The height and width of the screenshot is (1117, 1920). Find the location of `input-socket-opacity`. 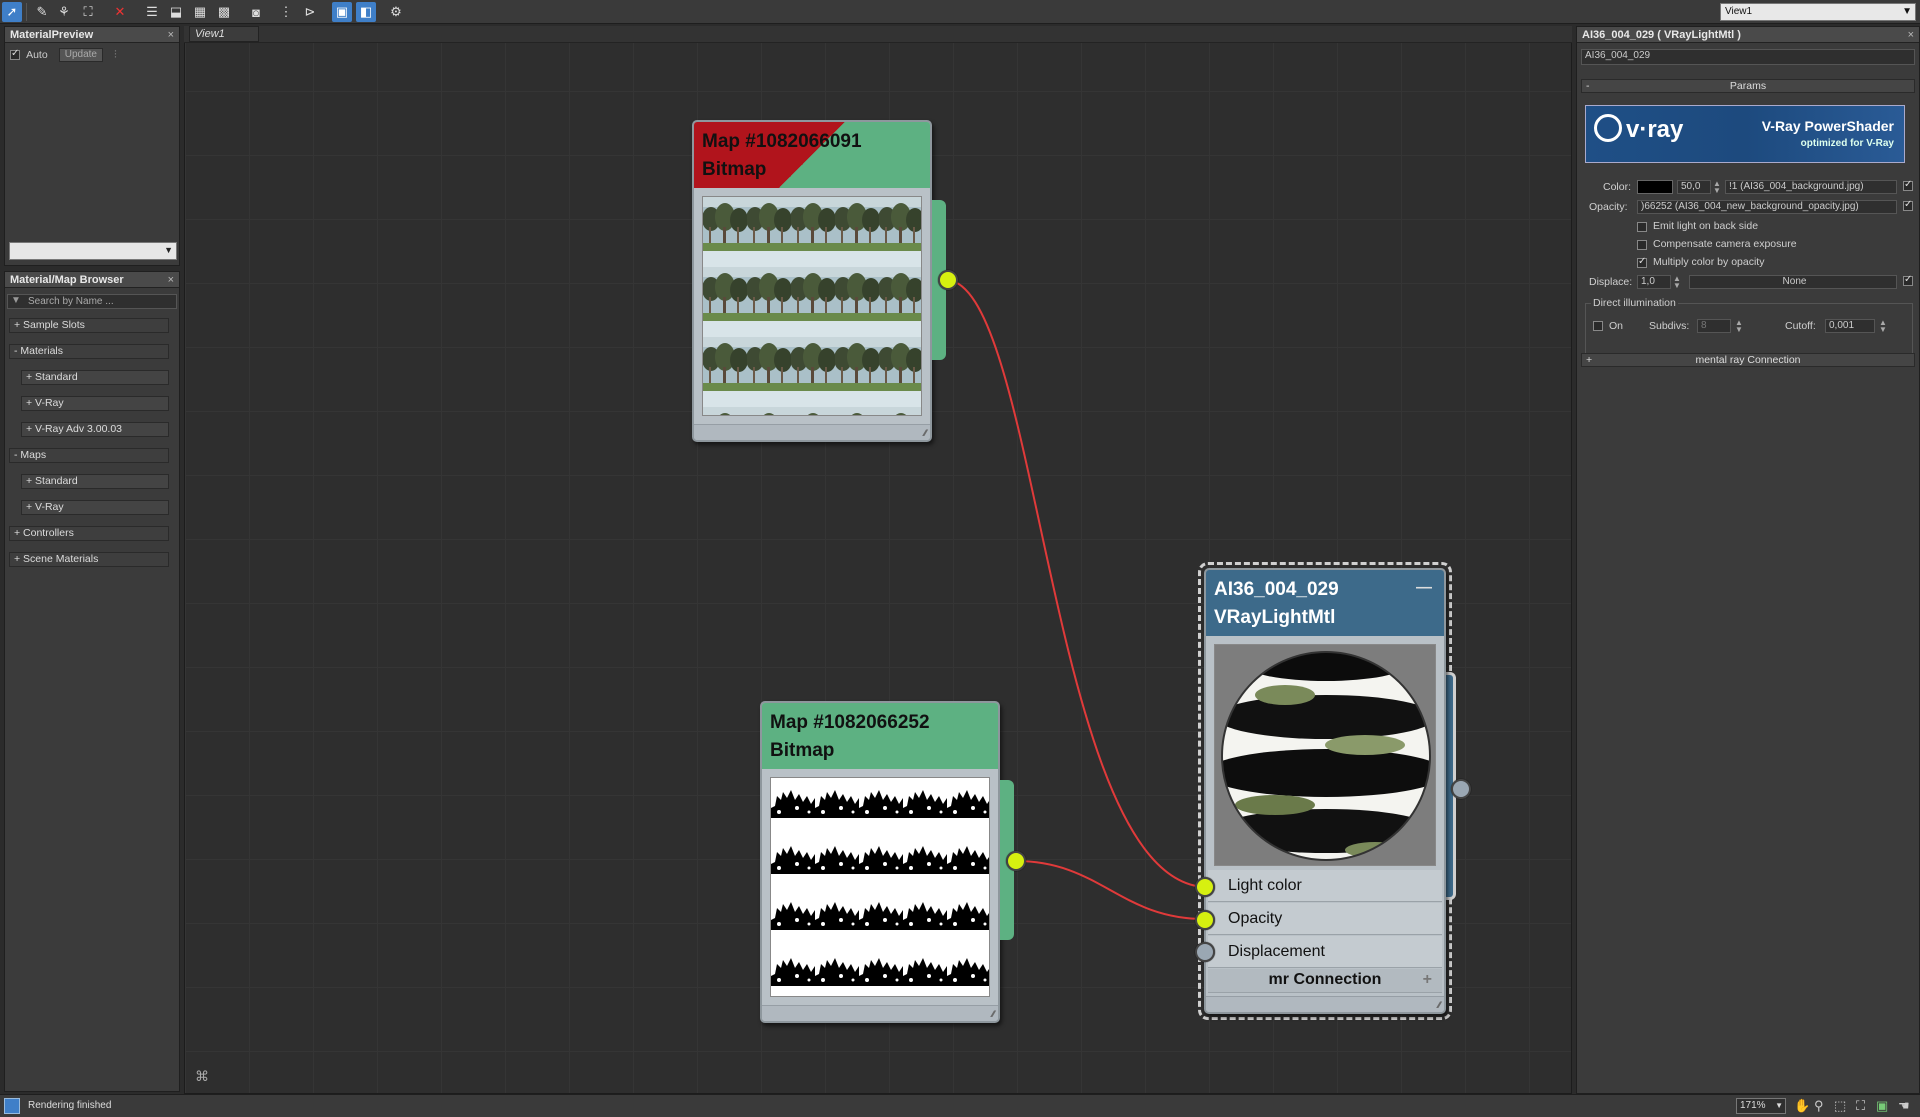

input-socket-opacity is located at coordinates (1205, 920).